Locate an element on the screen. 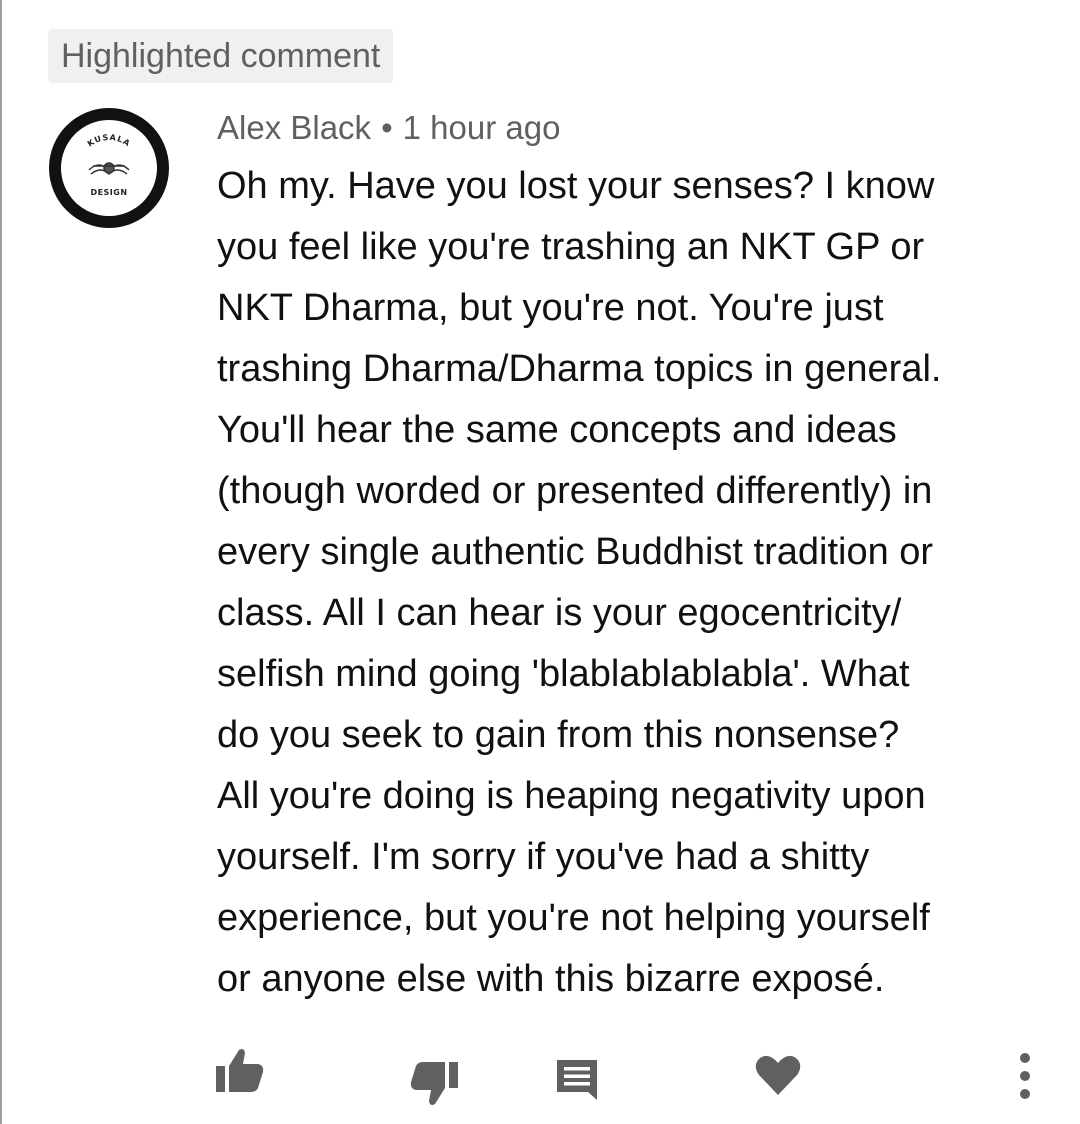 The width and height of the screenshot is (1080, 1124). comment-timestamp: 1 hour ago is located at coordinates (482, 127).